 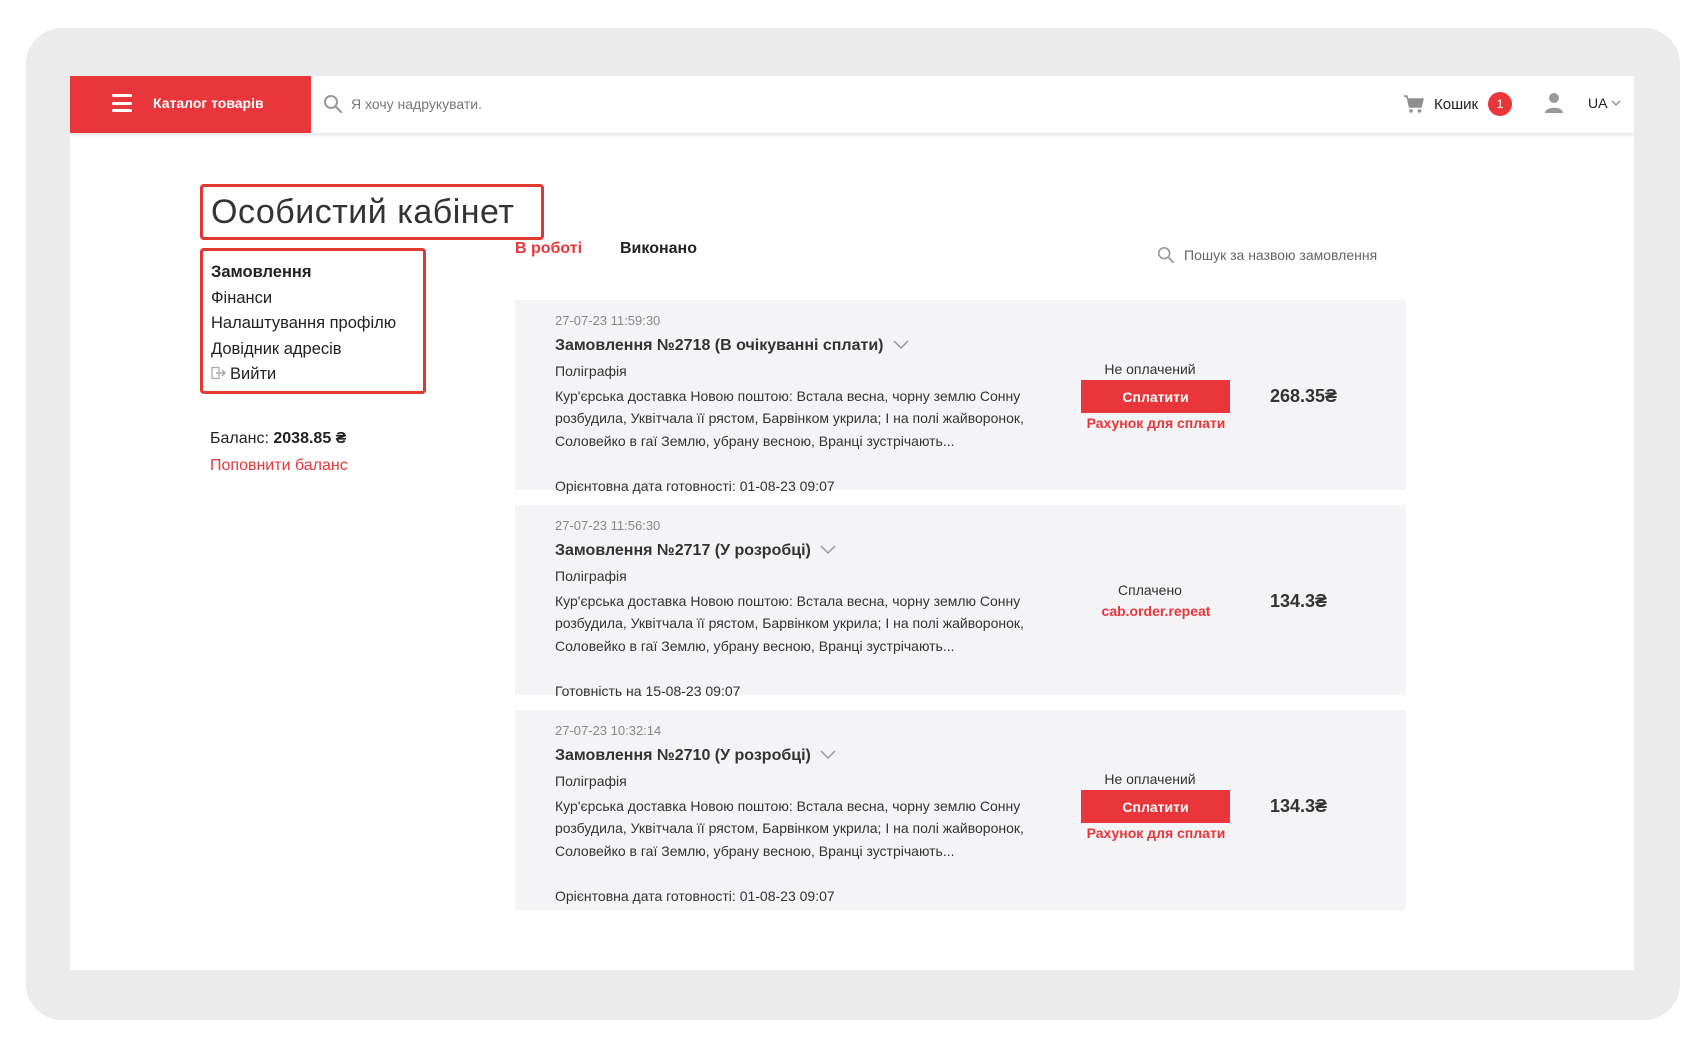 What do you see at coordinates (1414, 104) in the screenshot?
I see `cart-icon` at bounding box center [1414, 104].